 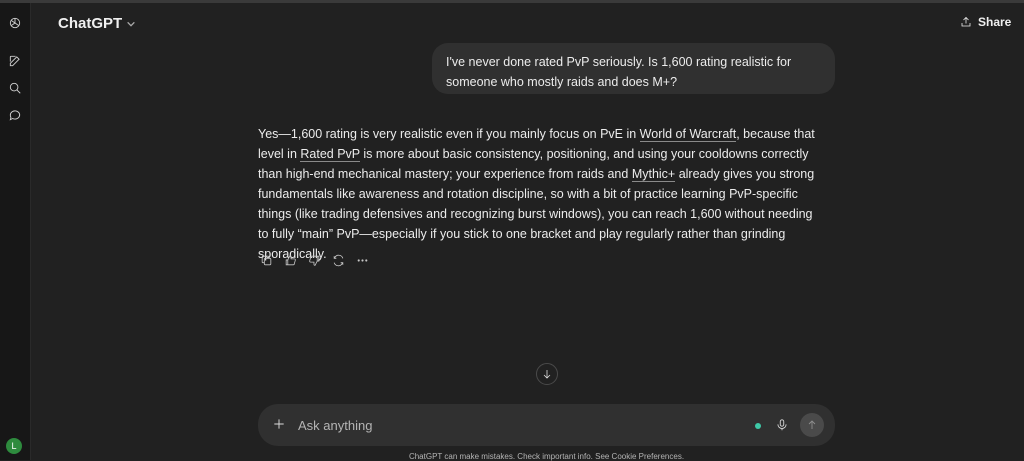 What do you see at coordinates (330, 154) in the screenshot?
I see `answer-link-rated-pvp: Rated PvP` at bounding box center [330, 154].